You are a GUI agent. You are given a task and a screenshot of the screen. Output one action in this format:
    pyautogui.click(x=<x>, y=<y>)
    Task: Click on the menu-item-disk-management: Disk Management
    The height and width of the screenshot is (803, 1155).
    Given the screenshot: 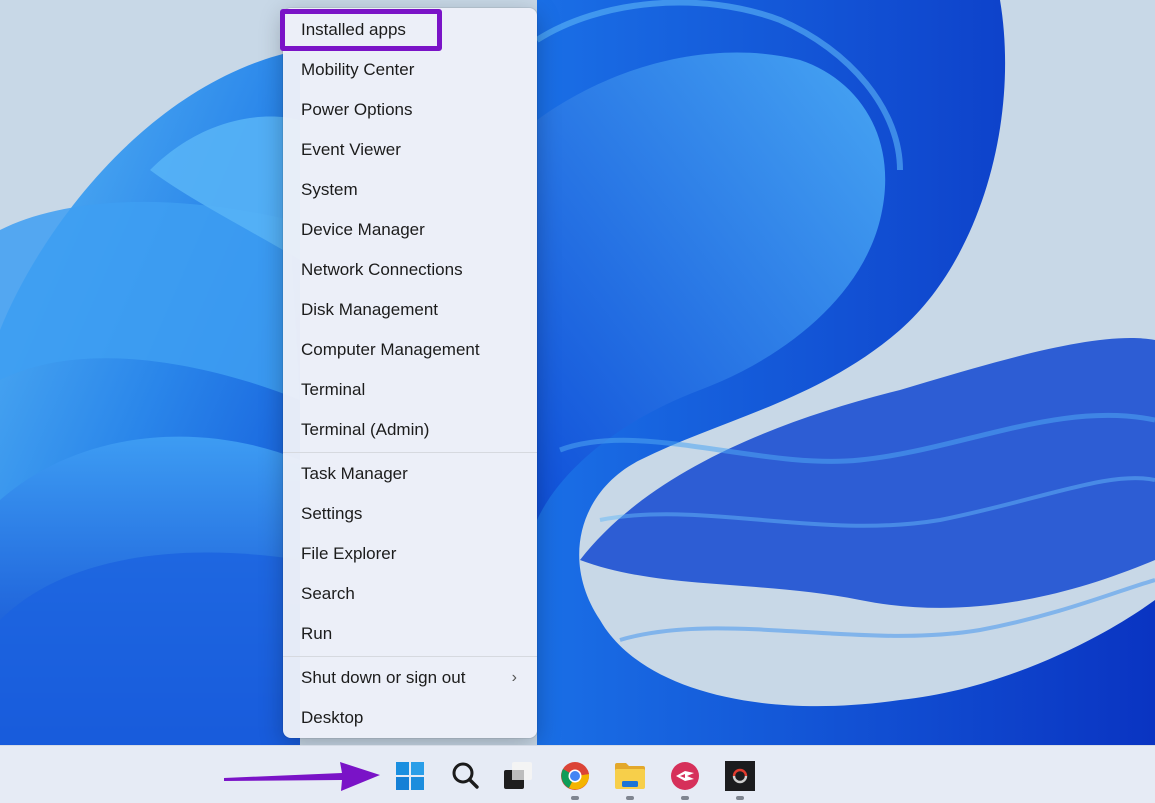 What is the action you would take?
    pyautogui.click(x=410, y=310)
    